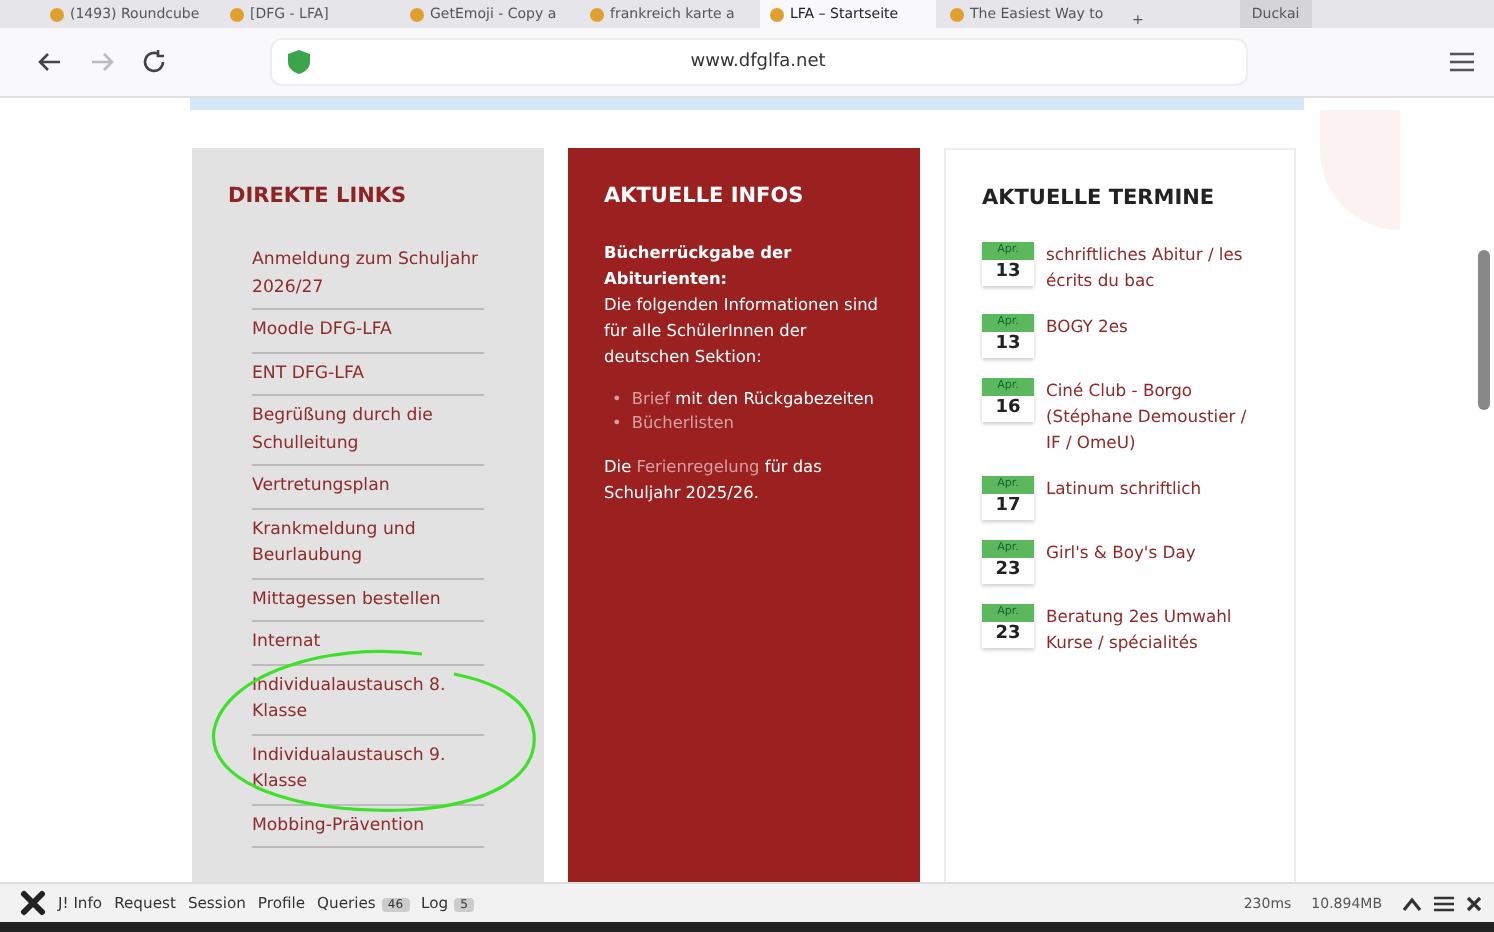 This screenshot has width=1494, height=932. What do you see at coordinates (705, 196) in the screenshot?
I see `section-title: AKTUELLE INFOS` at bounding box center [705, 196].